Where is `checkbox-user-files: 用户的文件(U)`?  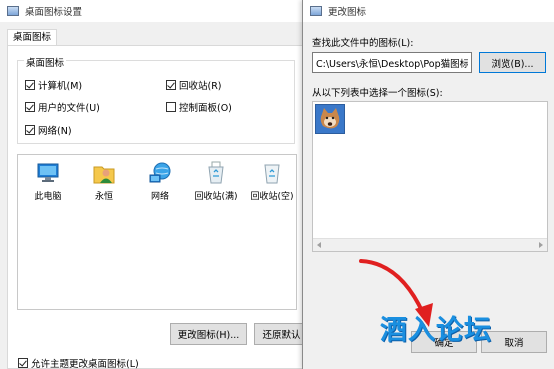 checkbox-user-files: 用户的文件(U) is located at coordinates (62, 107).